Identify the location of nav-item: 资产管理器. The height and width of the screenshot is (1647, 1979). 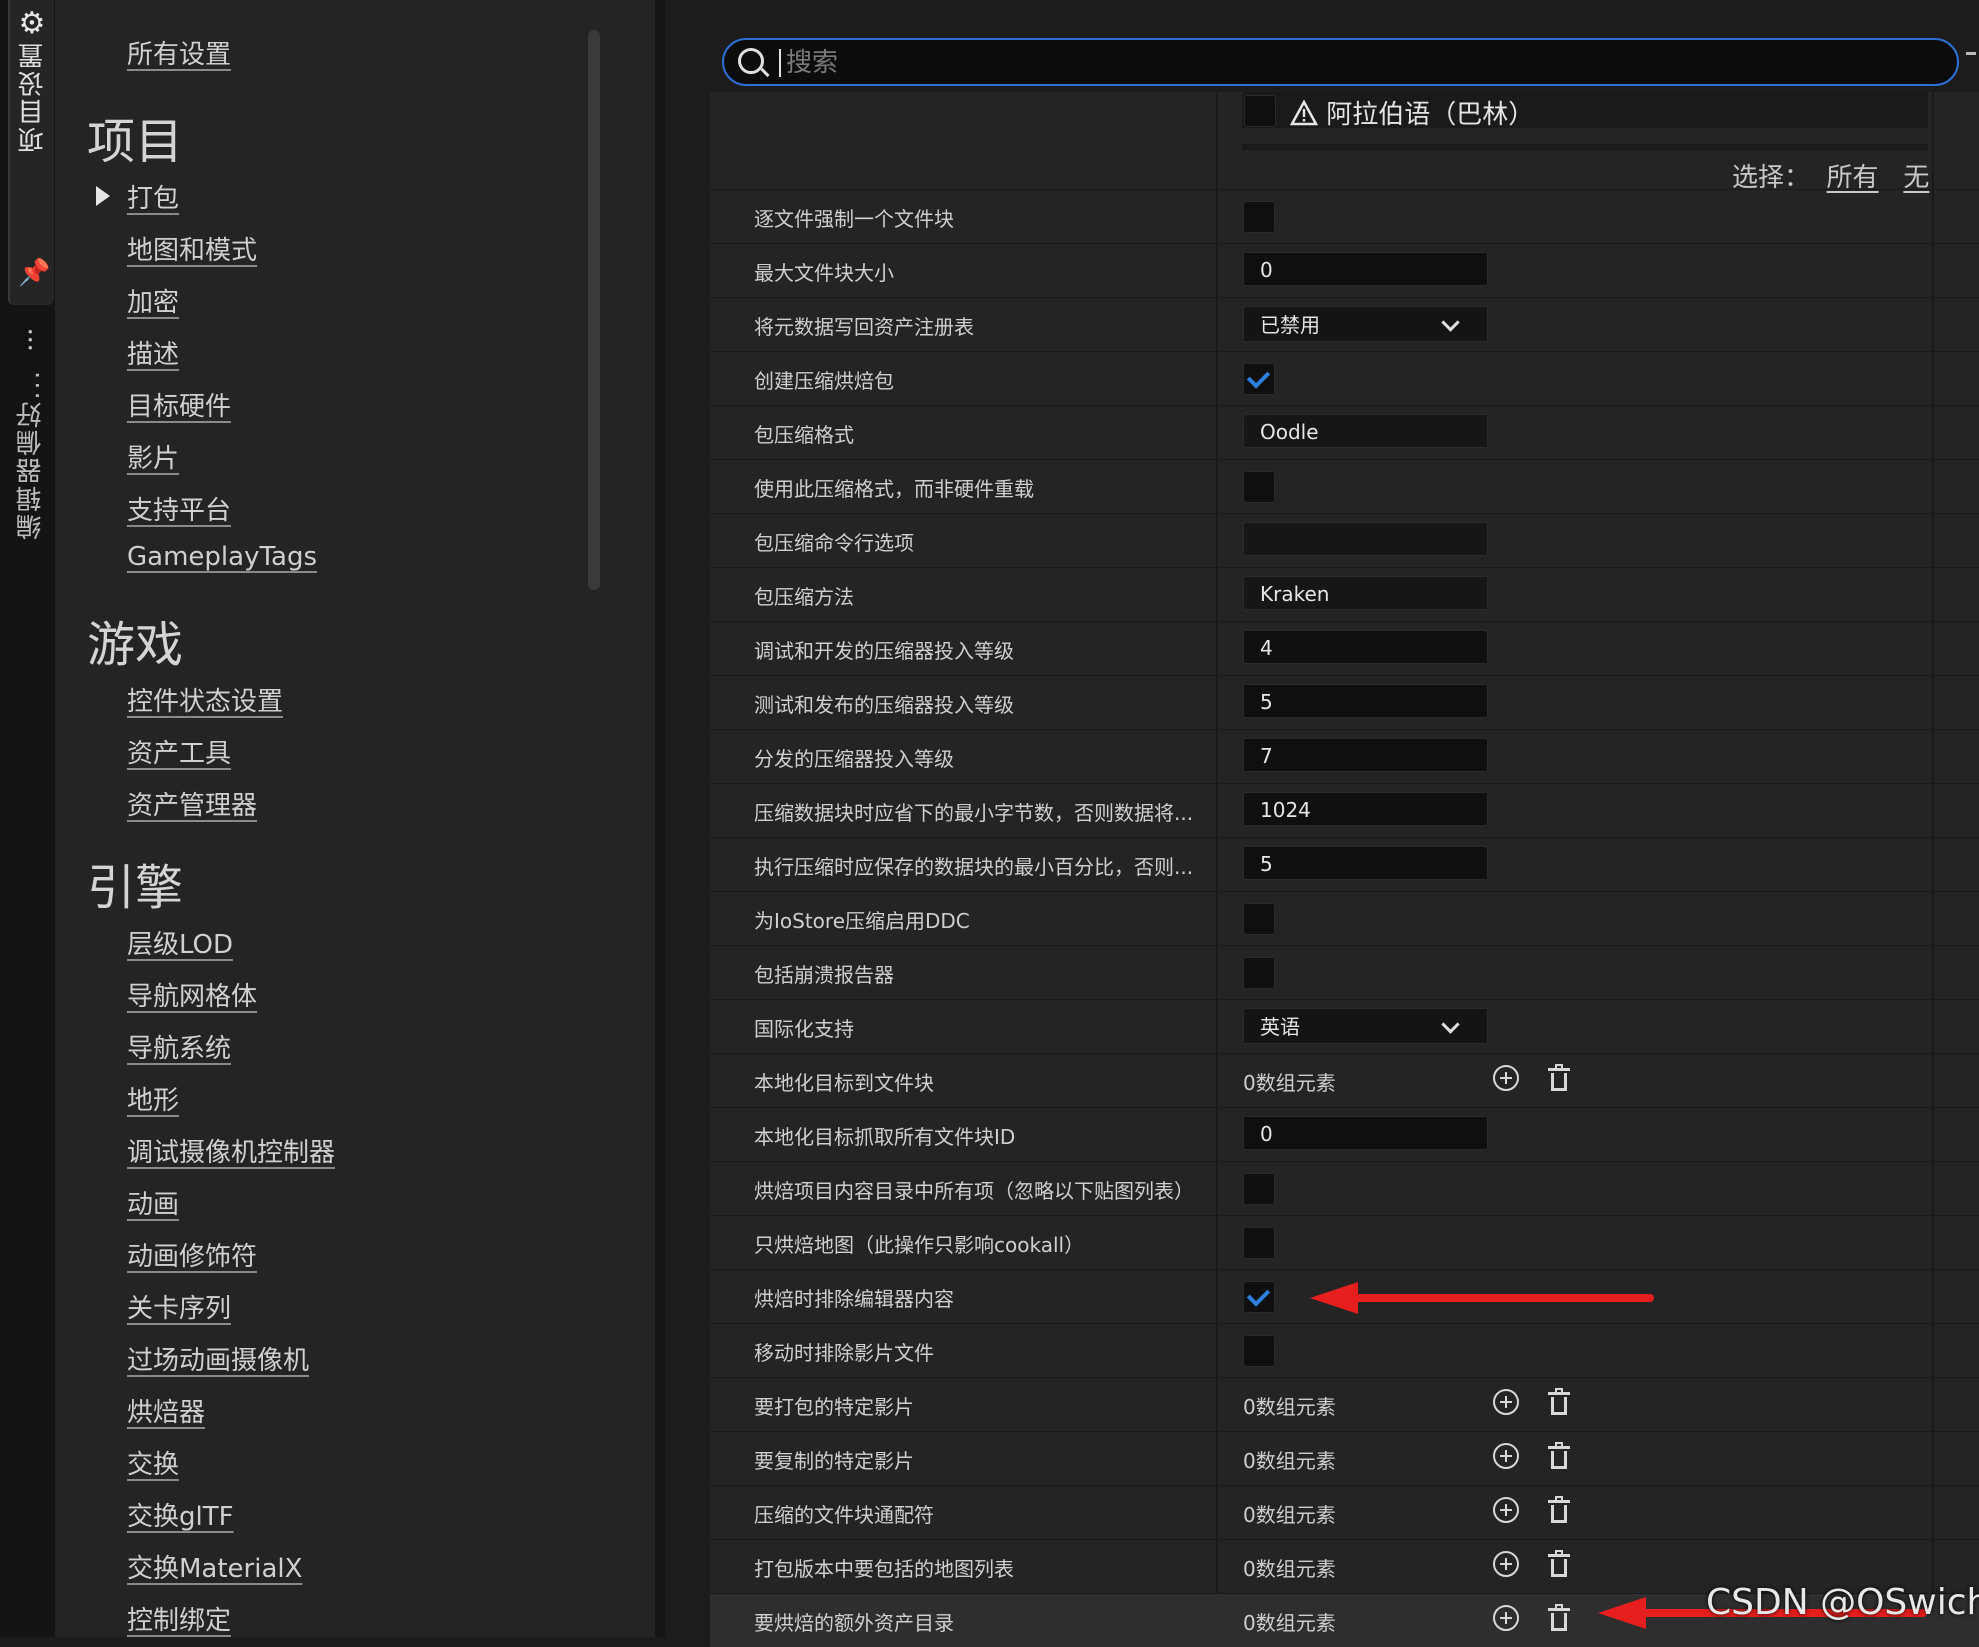
(192, 803).